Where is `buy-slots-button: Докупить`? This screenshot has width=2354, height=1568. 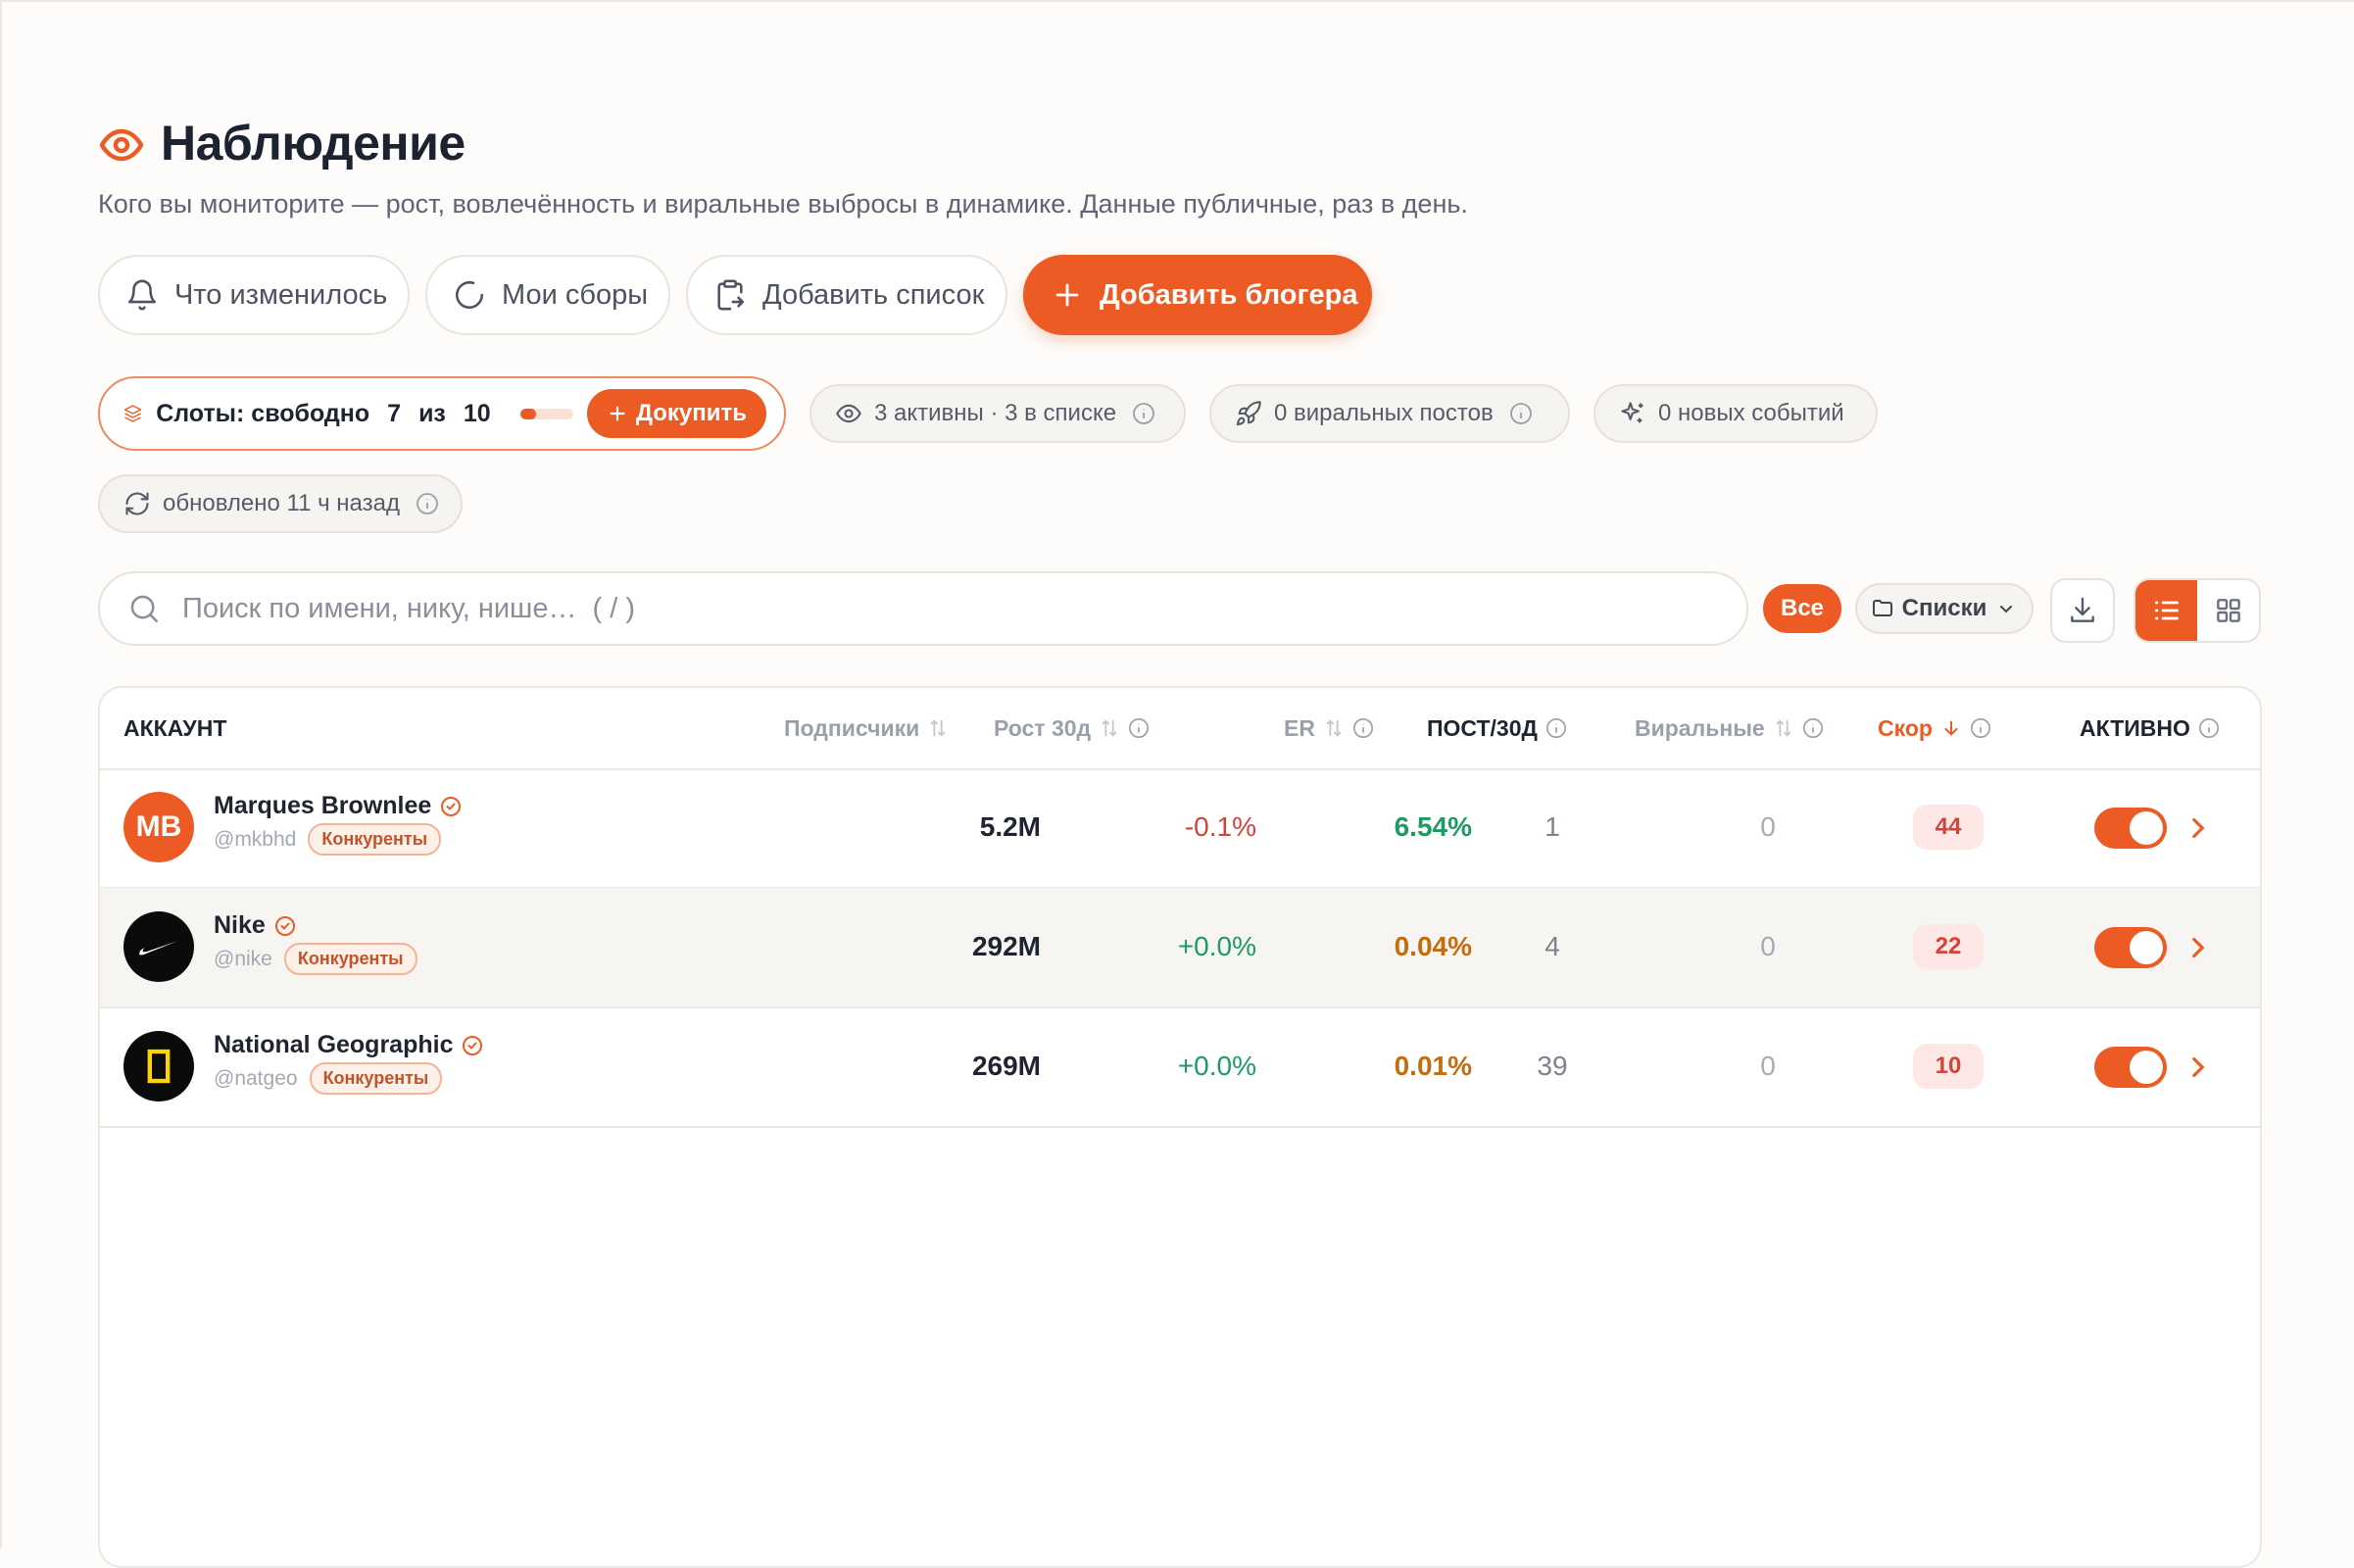 buy-slots-button: Докупить is located at coordinates (676, 413).